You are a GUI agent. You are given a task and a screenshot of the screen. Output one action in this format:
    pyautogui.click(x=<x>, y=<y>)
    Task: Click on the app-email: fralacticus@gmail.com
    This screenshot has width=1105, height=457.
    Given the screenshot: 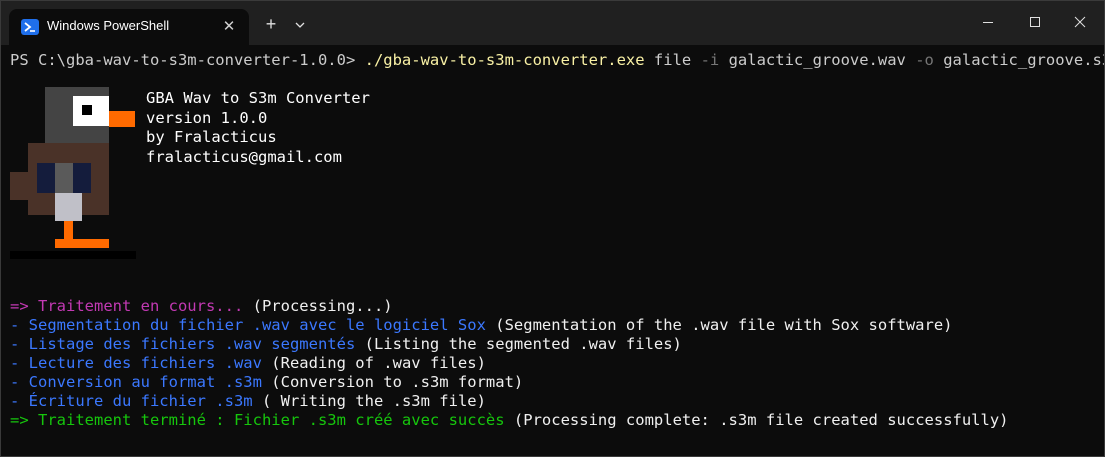 What is the action you would take?
    pyautogui.click(x=244, y=156)
    